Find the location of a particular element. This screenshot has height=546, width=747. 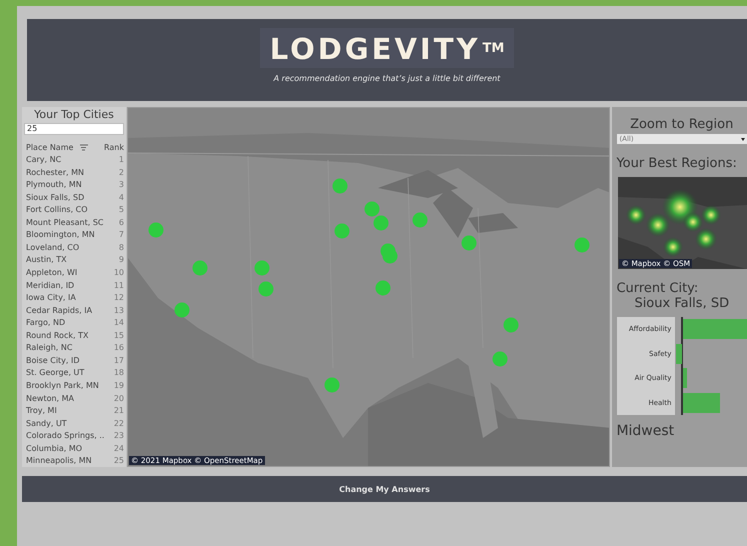

table-cell: Bloomington, MN is located at coordinates (60, 235).